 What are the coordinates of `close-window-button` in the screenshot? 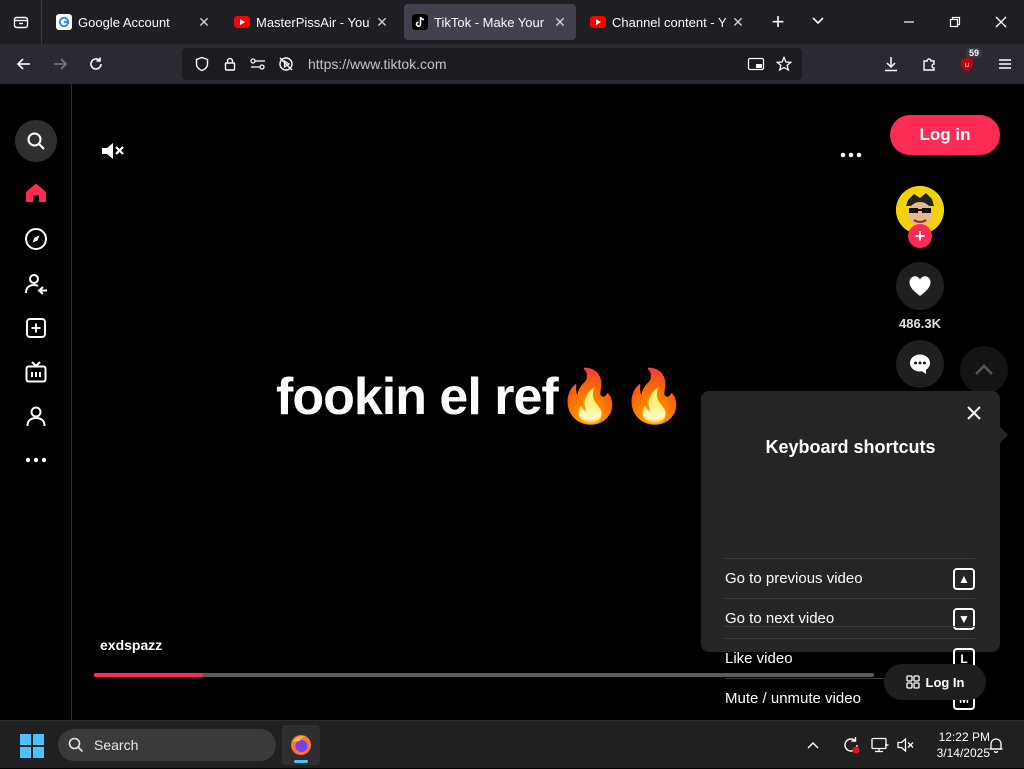 It's located at (1001, 22).